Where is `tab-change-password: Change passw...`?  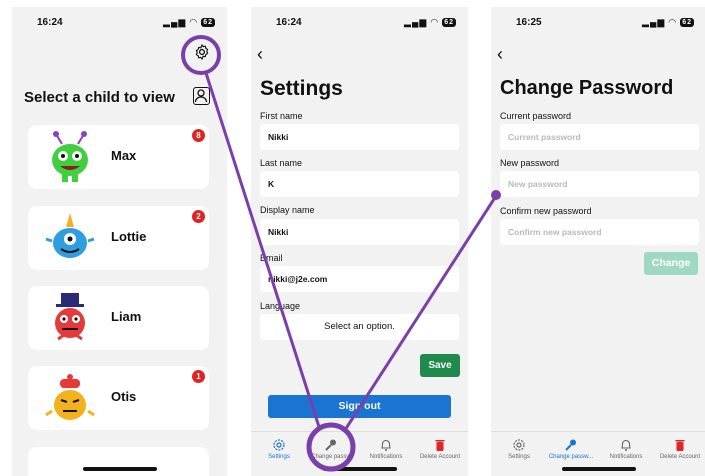 tab-change-password: Change passw... is located at coordinates (571, 449).